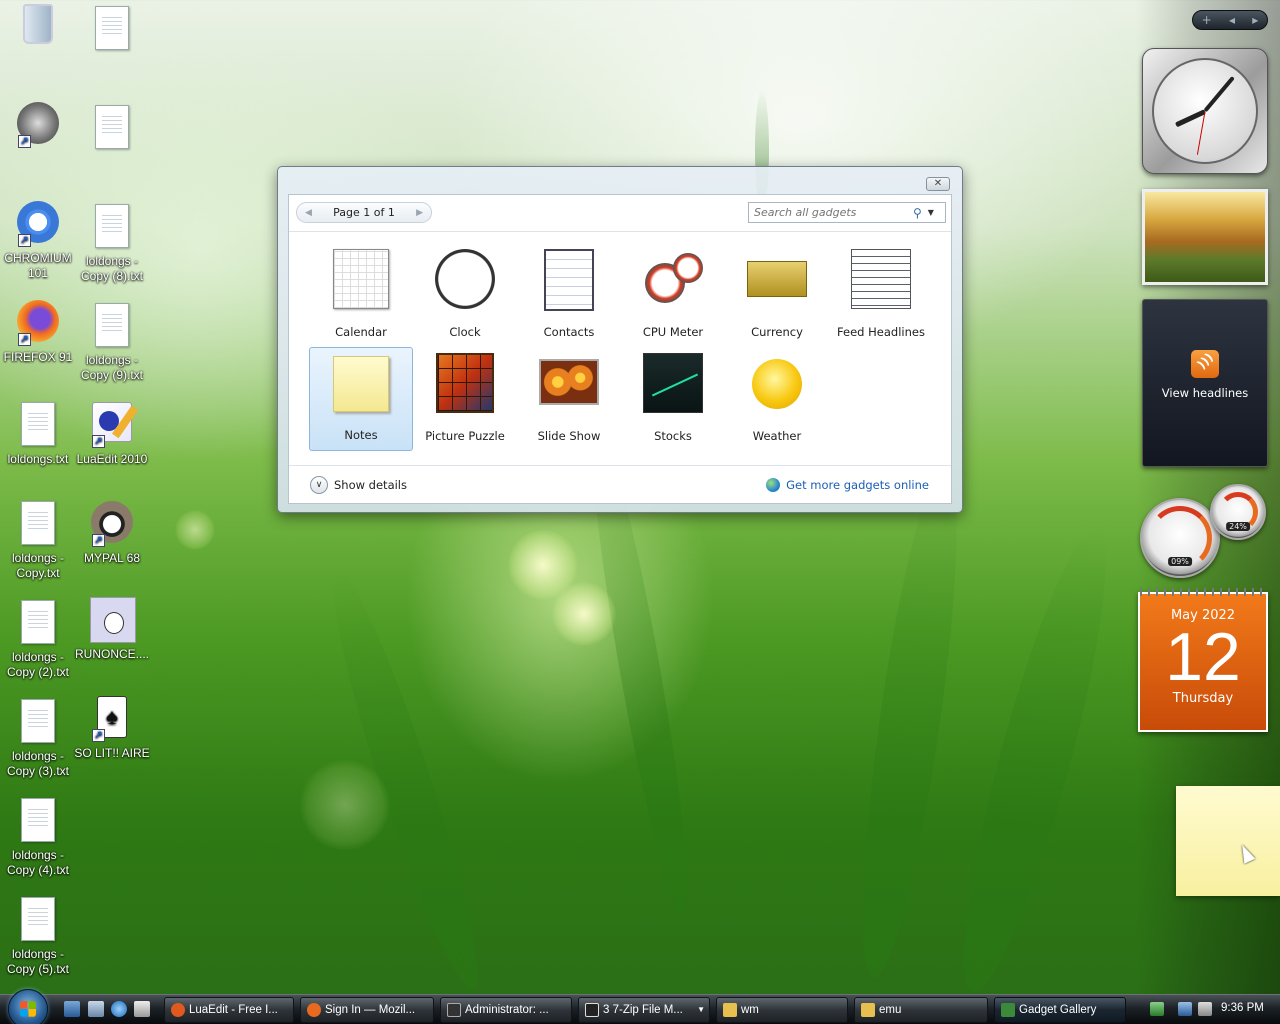  Describe the element at coordinates (38, 224) in the screenshot. I see `chromium-icon: ↗` at that location.